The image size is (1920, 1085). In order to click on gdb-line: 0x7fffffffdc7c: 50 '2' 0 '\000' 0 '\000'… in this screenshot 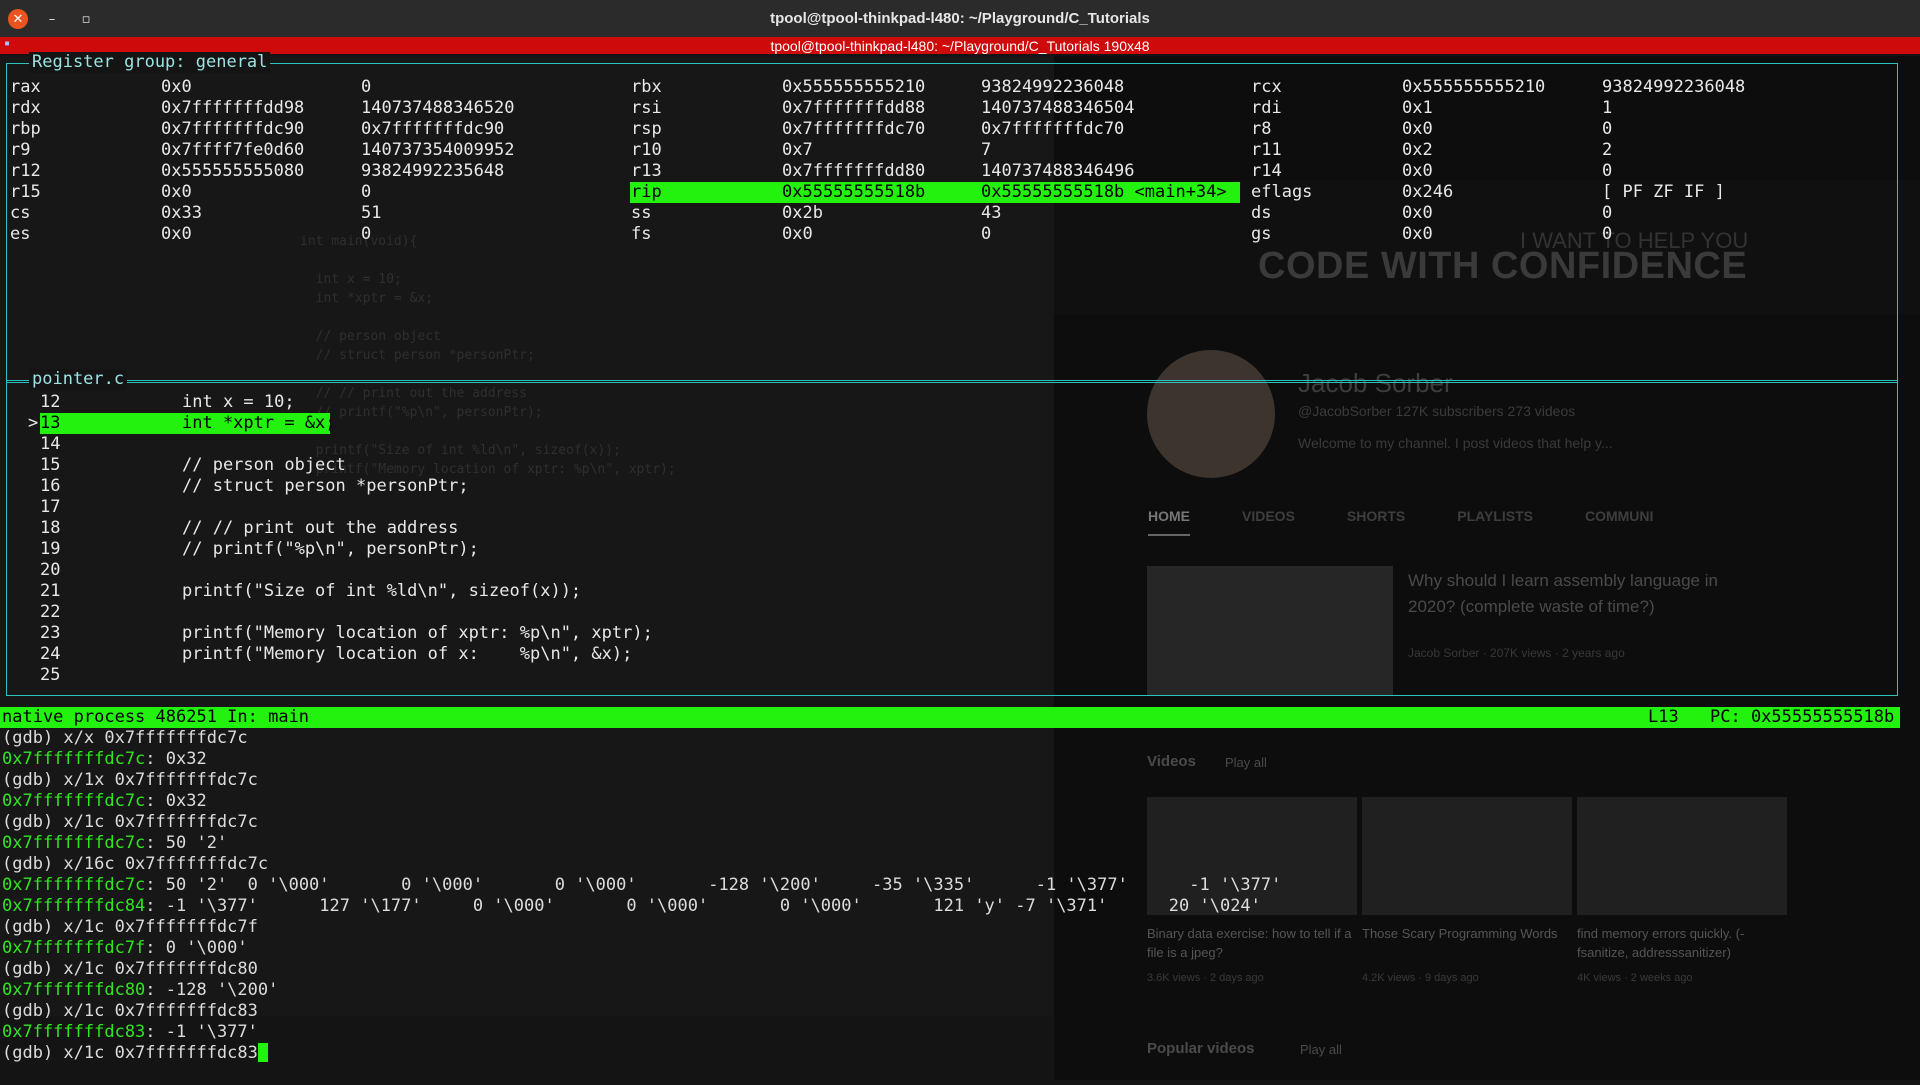, I will do `click(641, 885)`.